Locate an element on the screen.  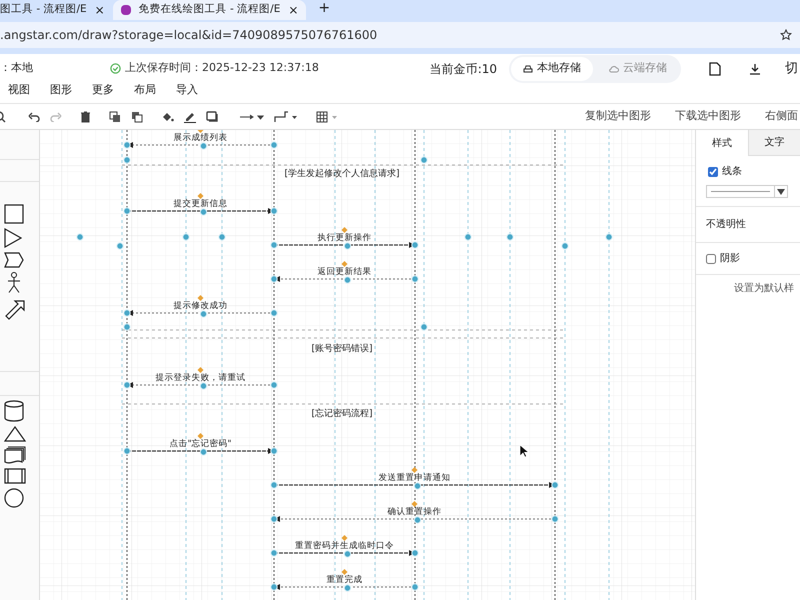
undo-icon is located at coordinates (34, 117).